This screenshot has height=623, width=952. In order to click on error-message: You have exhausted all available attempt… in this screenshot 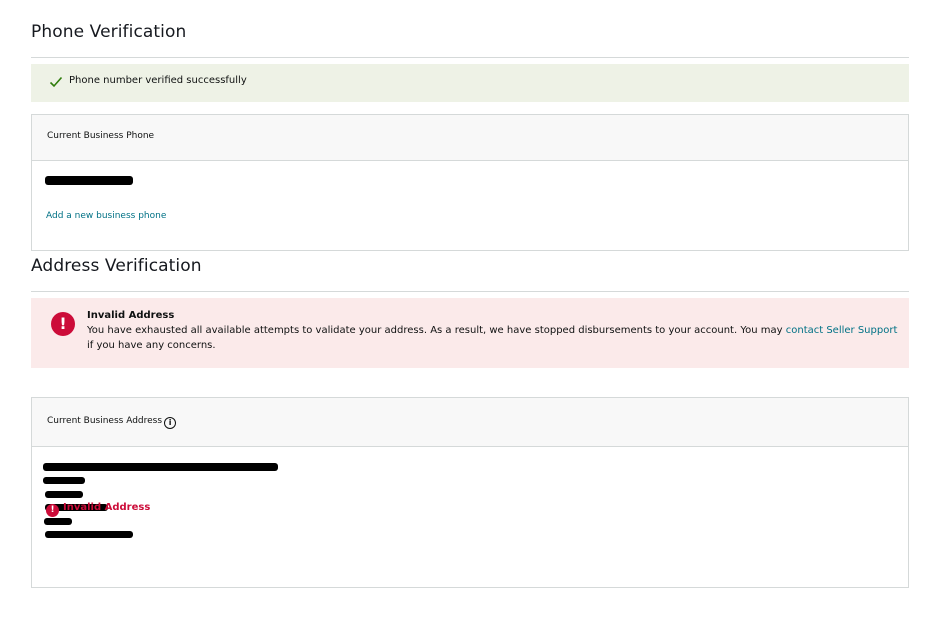, I will do `click(494, 338)`.